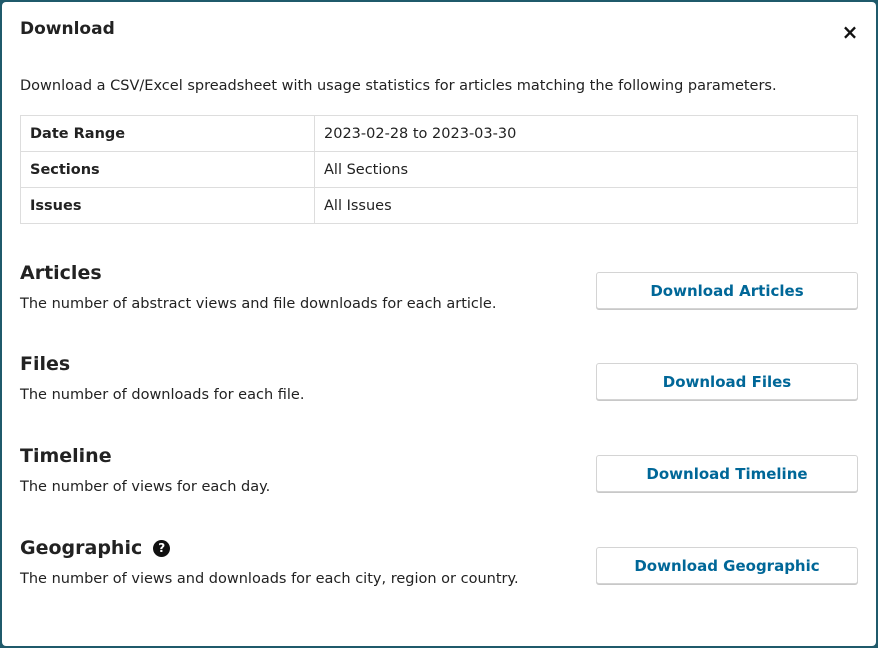  What do you see at coordinates (439, 32) in the screenshot?
I see `modal-header: Download ×` at bounding box center [439, 32].